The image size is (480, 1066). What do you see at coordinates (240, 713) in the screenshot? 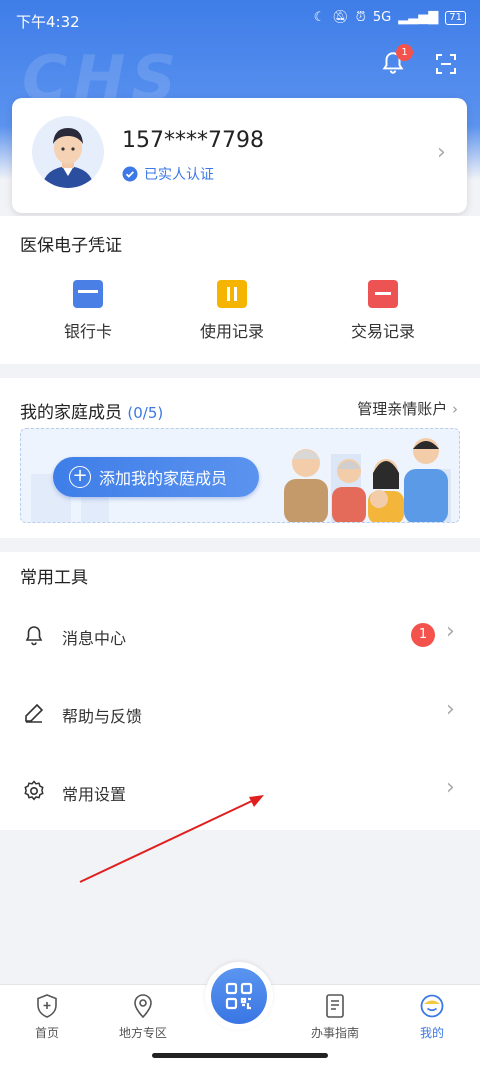
I see `tool-row-help-feedback: 帮助与反馈 ›` at bounding box center [240, 713].